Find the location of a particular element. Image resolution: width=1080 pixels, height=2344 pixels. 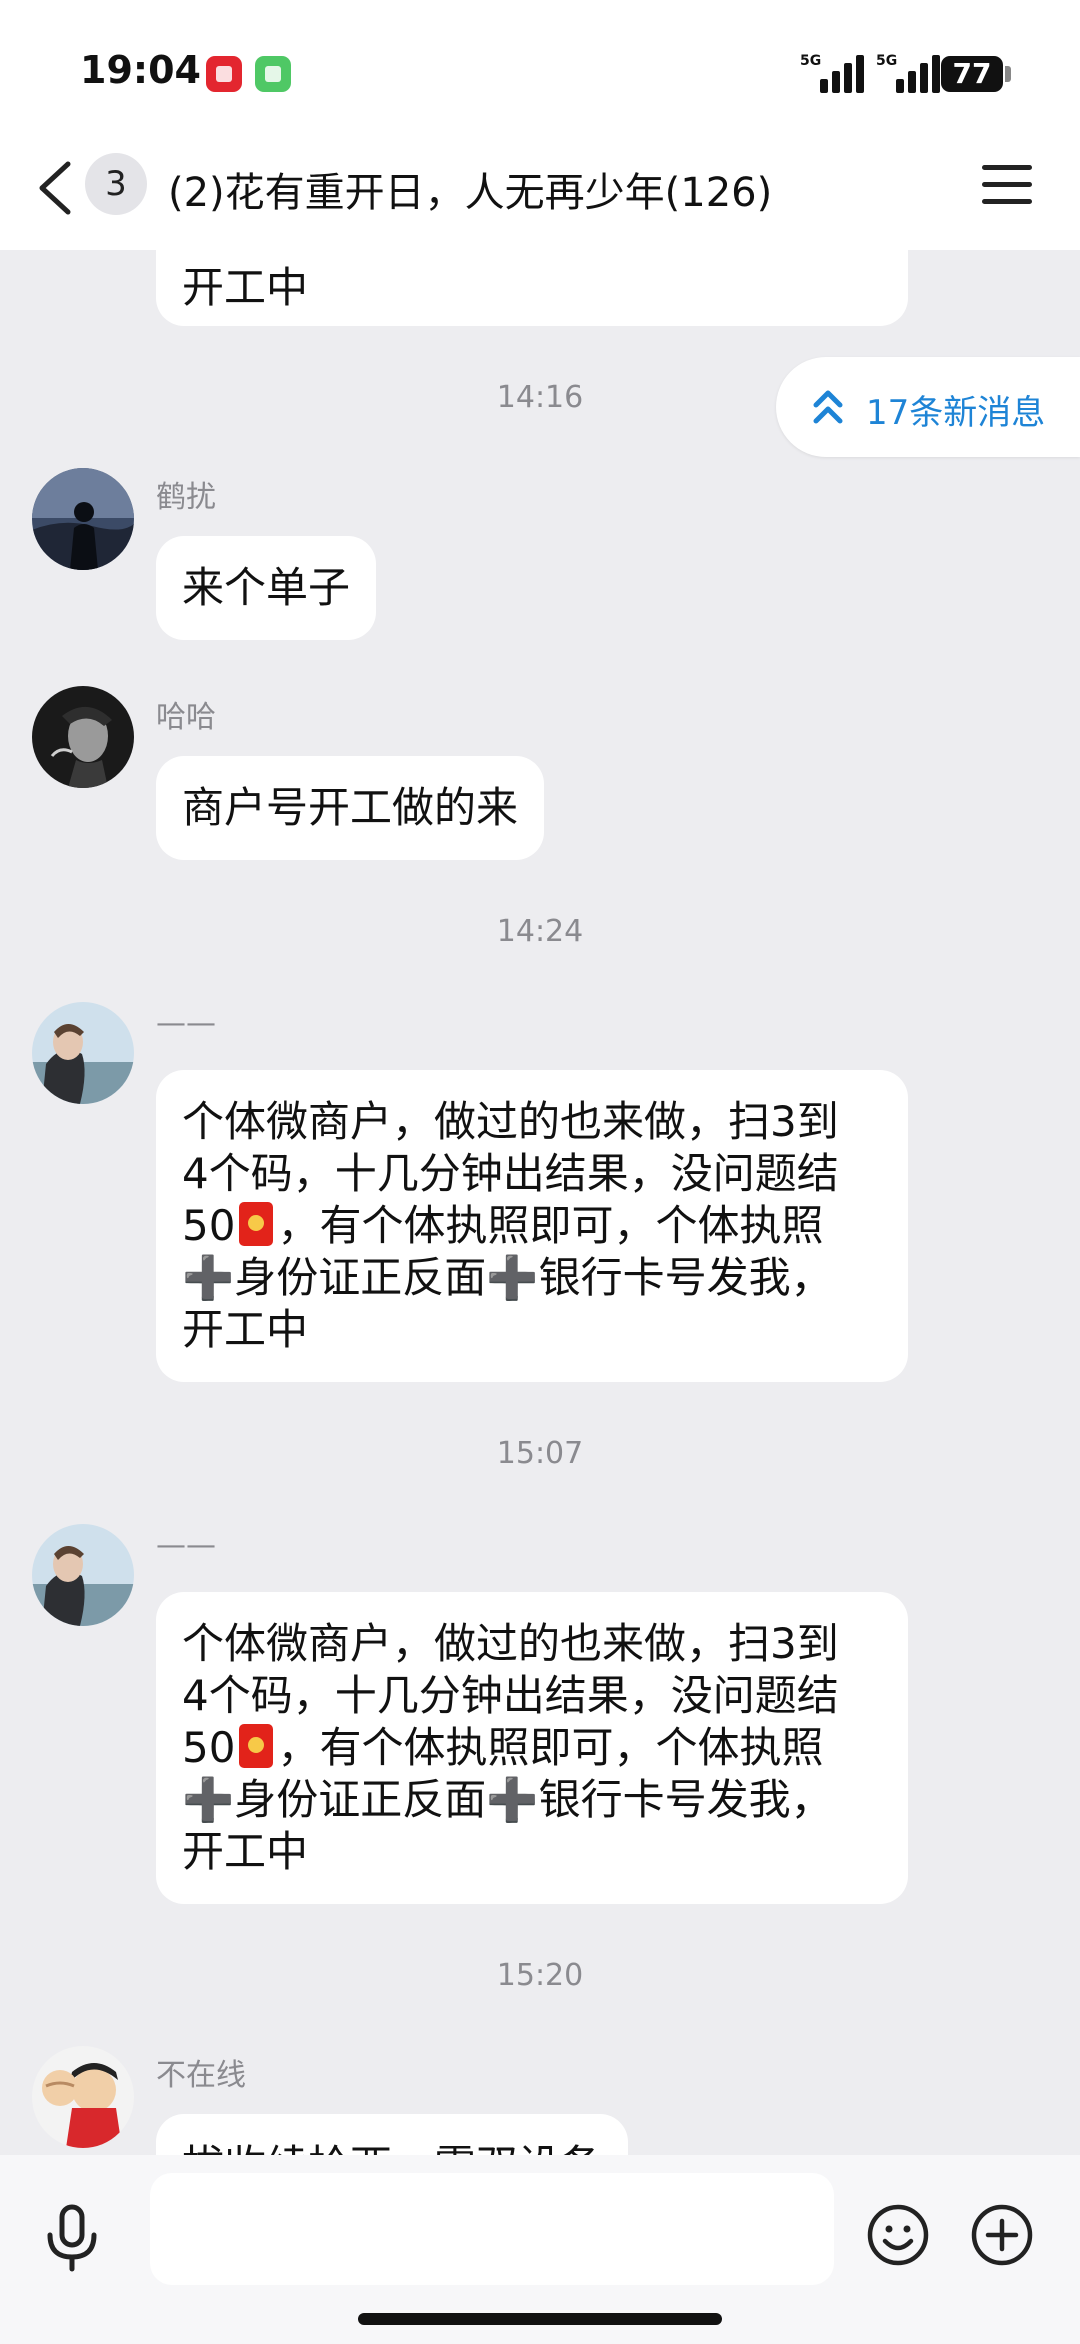

timestamp: 15:07 is located at coordinates (540, 1453).